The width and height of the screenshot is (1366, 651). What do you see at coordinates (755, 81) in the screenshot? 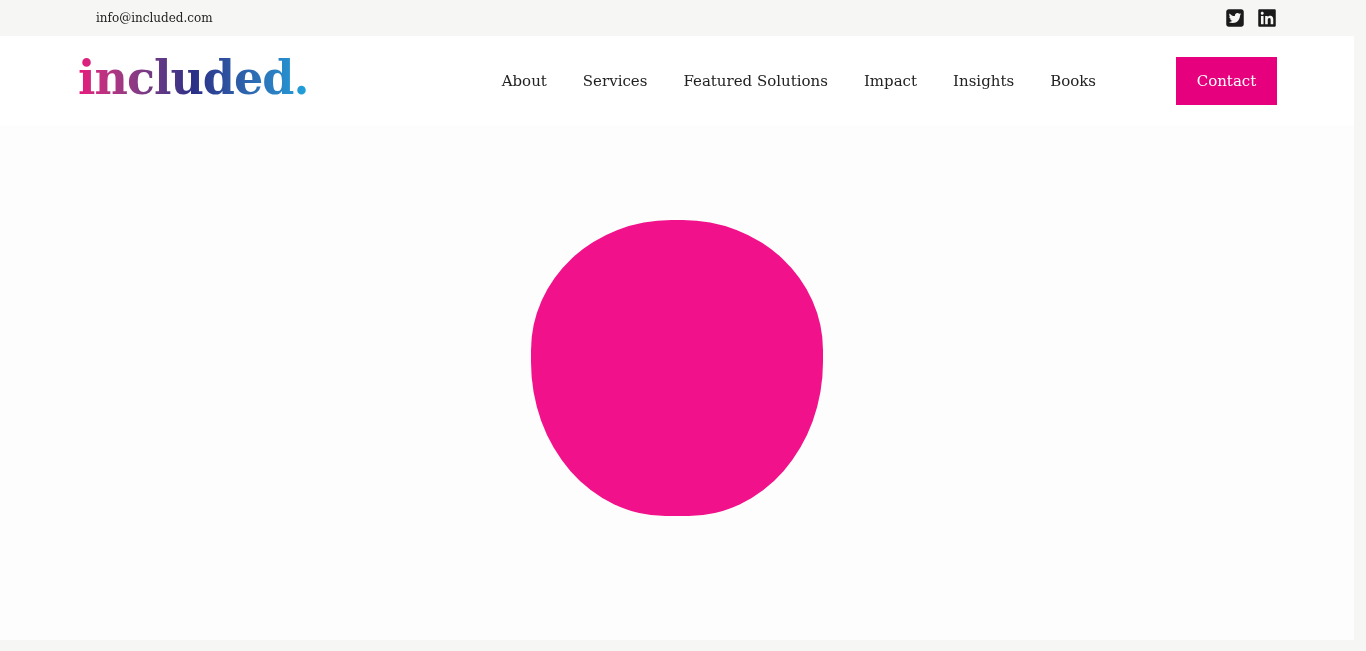
I see `nav-link: Featured Solutions` at bounding box center [755, 81].